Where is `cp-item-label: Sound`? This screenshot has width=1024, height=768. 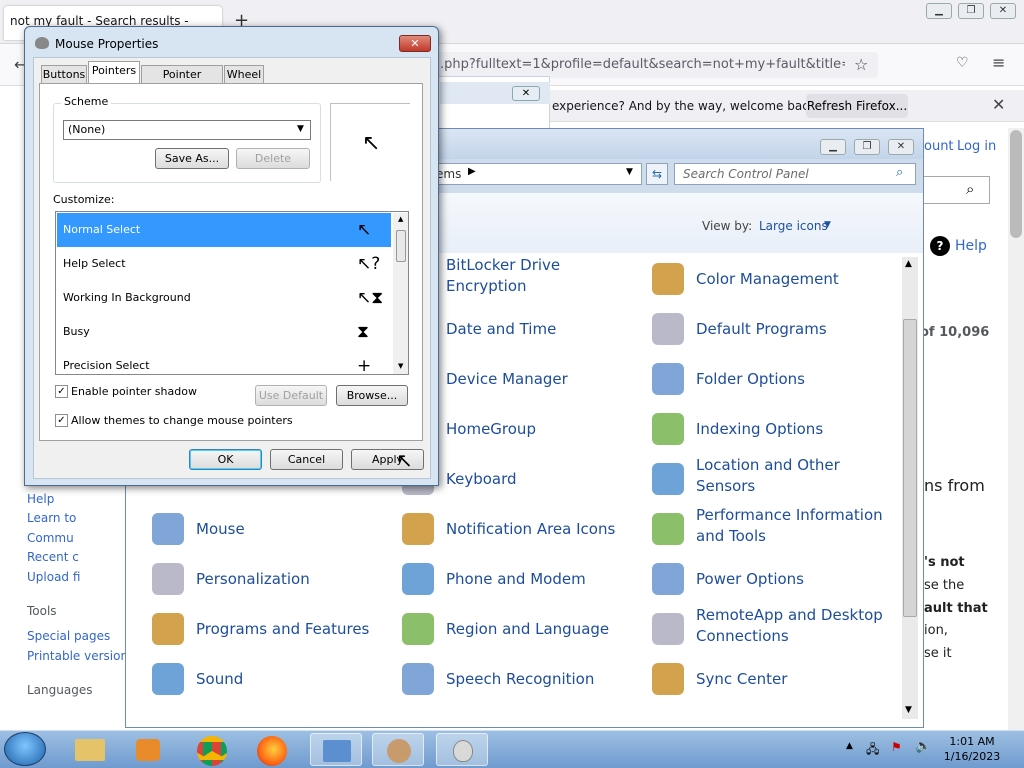 cp-item-label: Sound is located at coordinates (219, 679).